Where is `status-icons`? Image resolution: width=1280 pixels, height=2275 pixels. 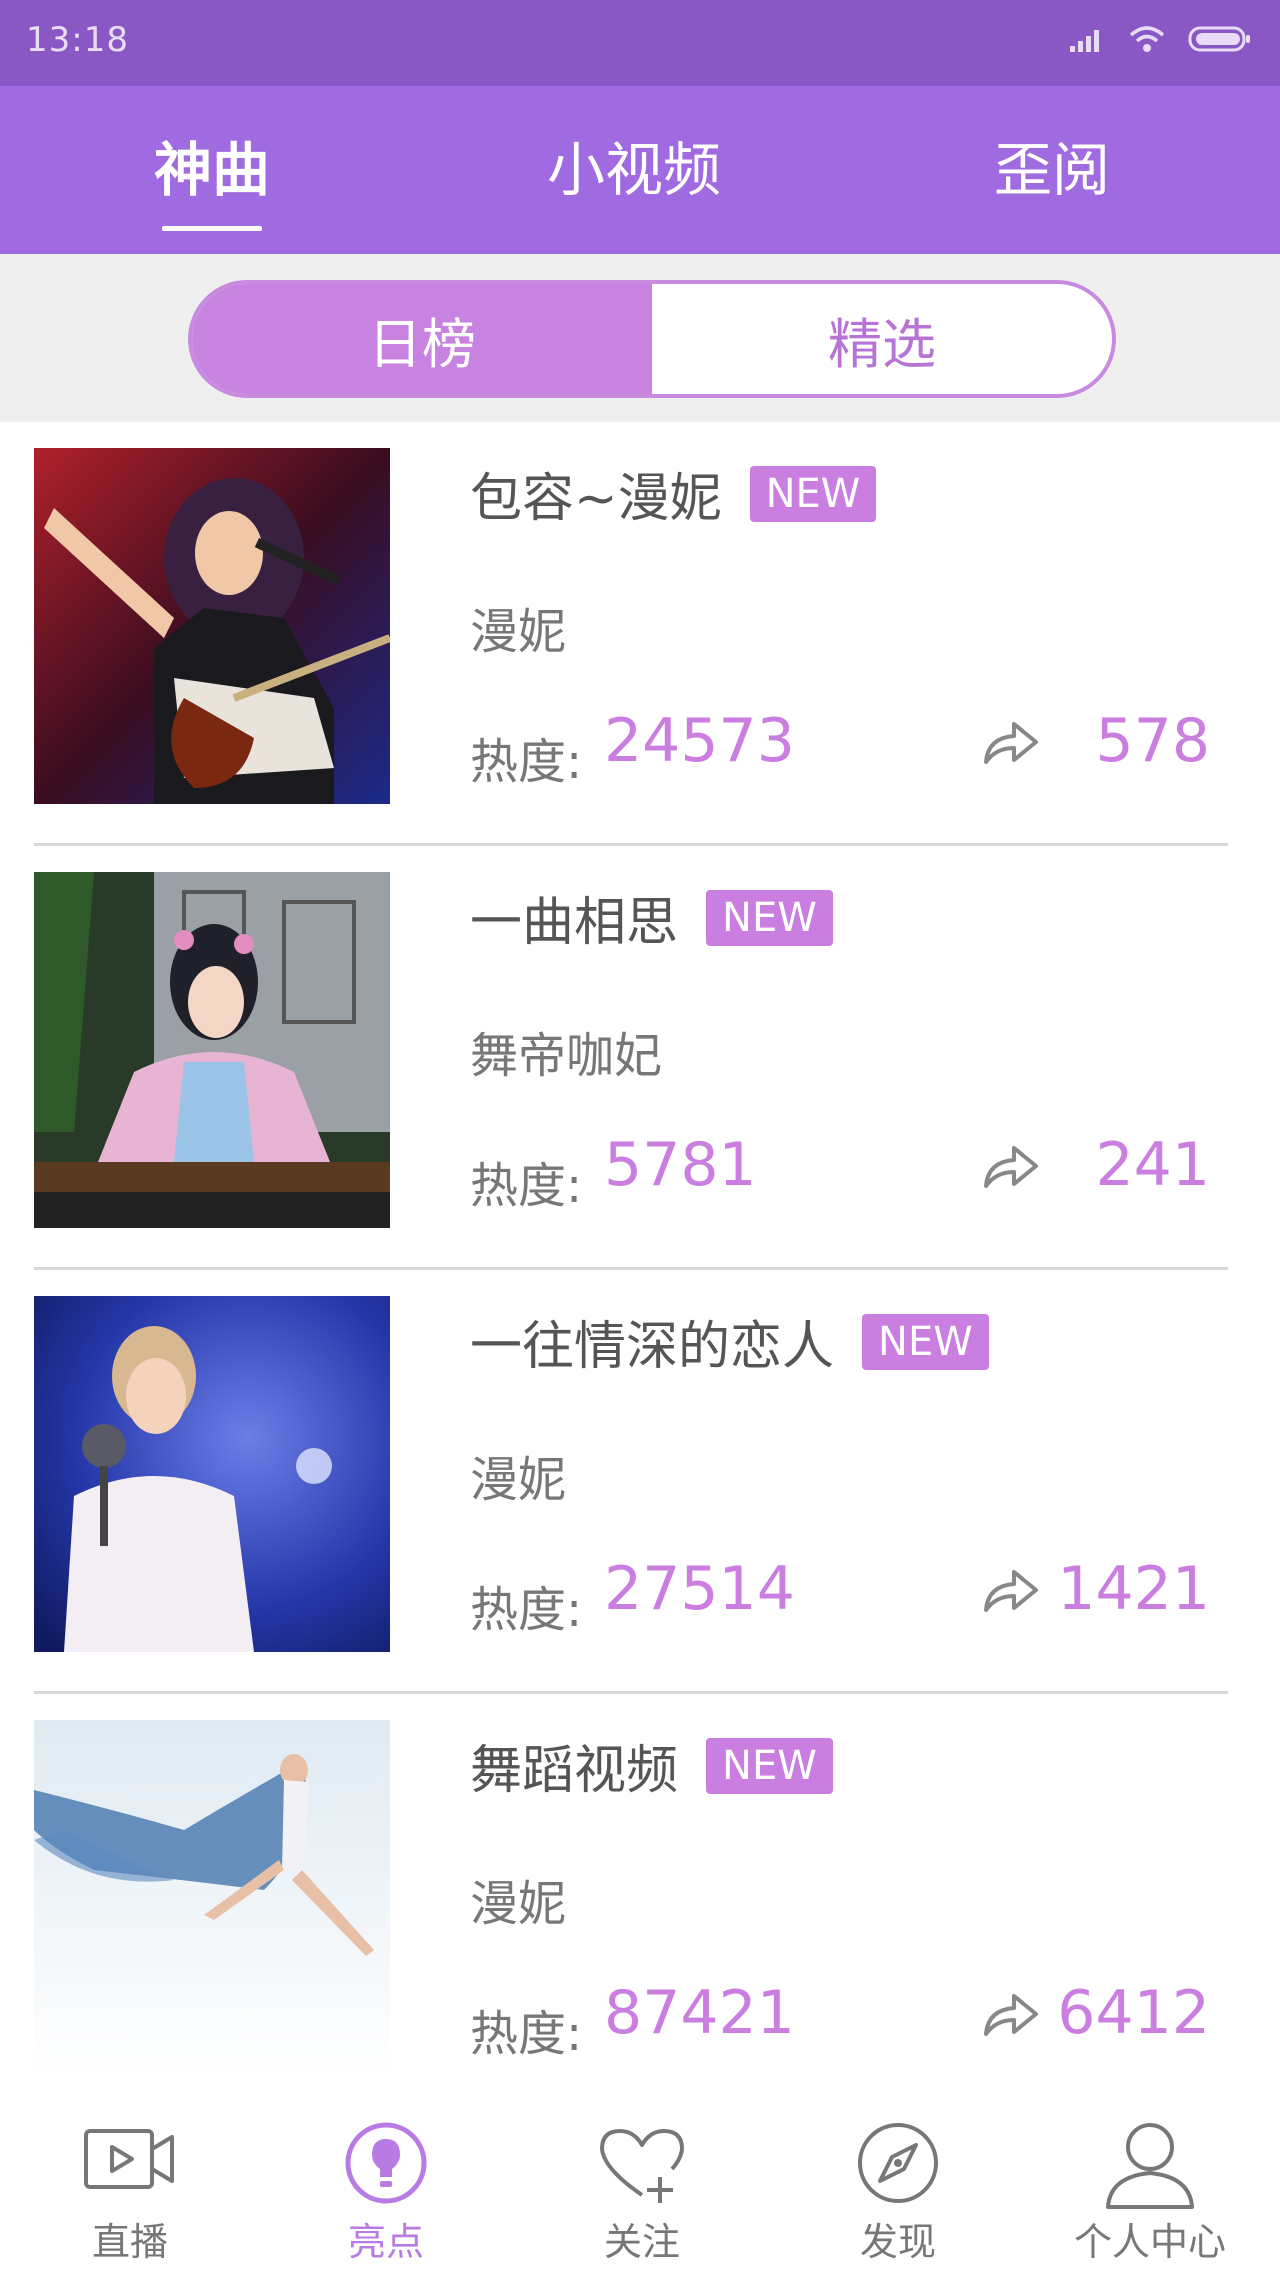
status-icons is located at coordinates (1160, 39).